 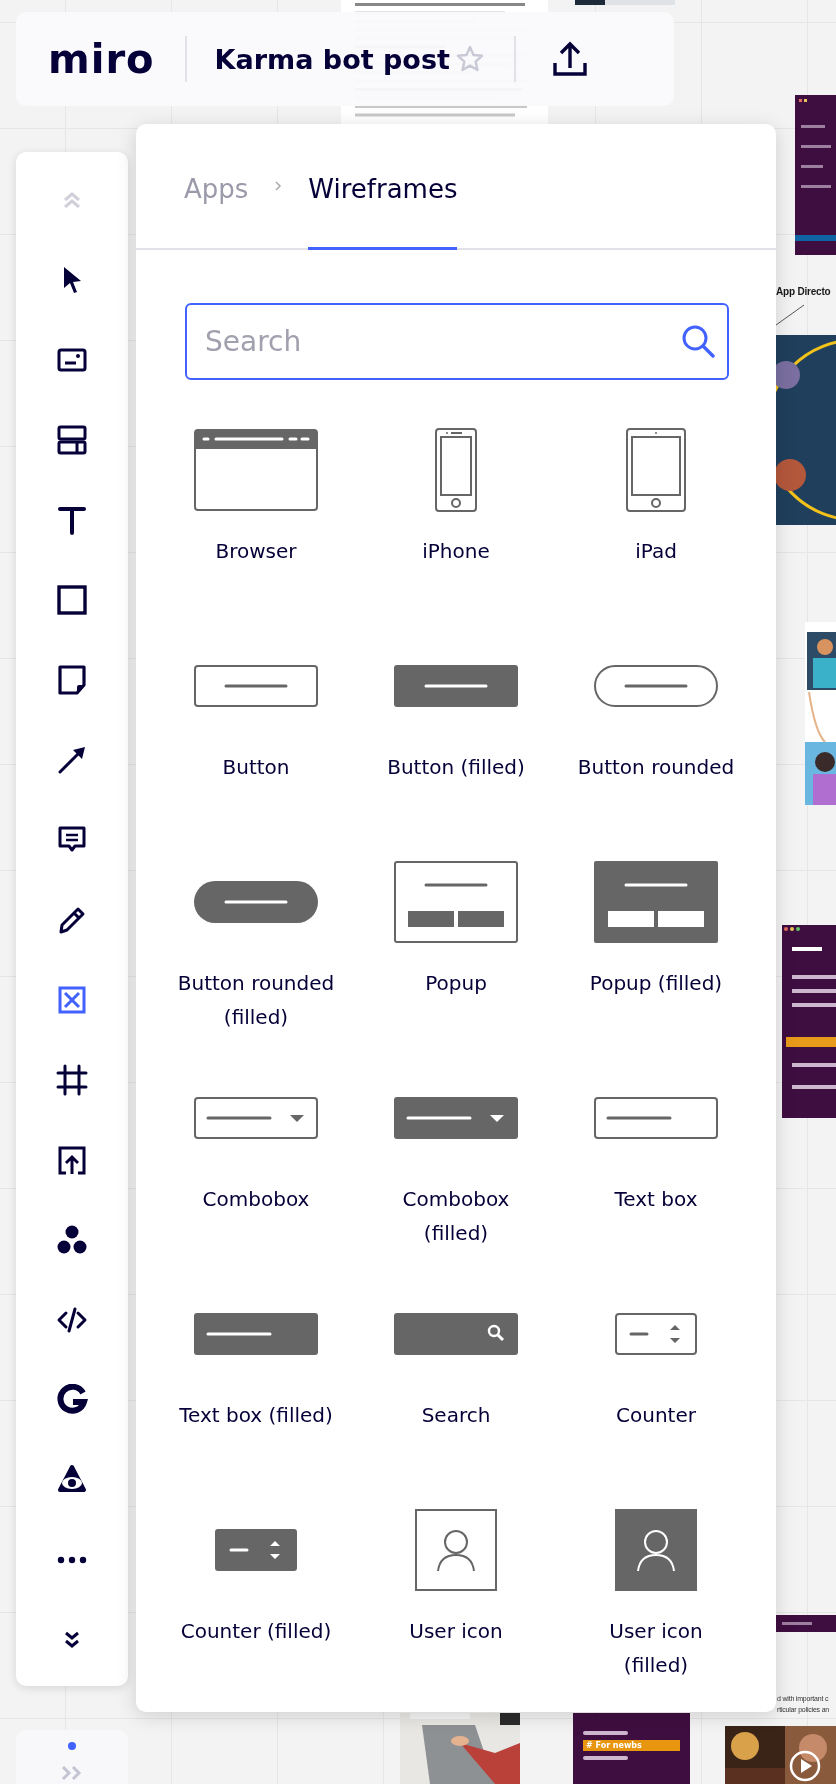 I want to click on square-icon, so click(x=72, y=600).